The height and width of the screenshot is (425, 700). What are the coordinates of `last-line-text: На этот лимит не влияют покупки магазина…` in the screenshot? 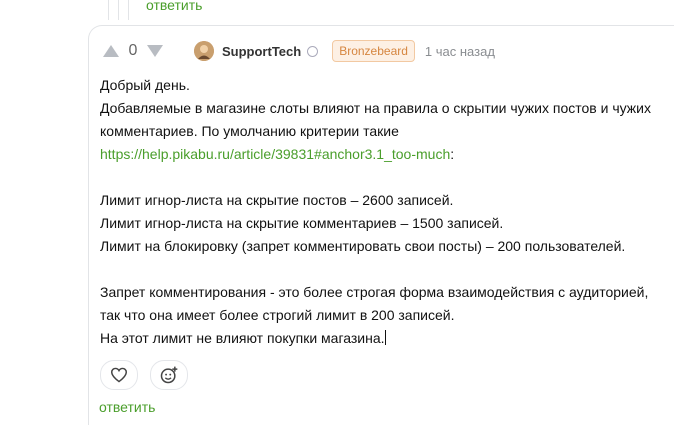 It's located at (242, 338).